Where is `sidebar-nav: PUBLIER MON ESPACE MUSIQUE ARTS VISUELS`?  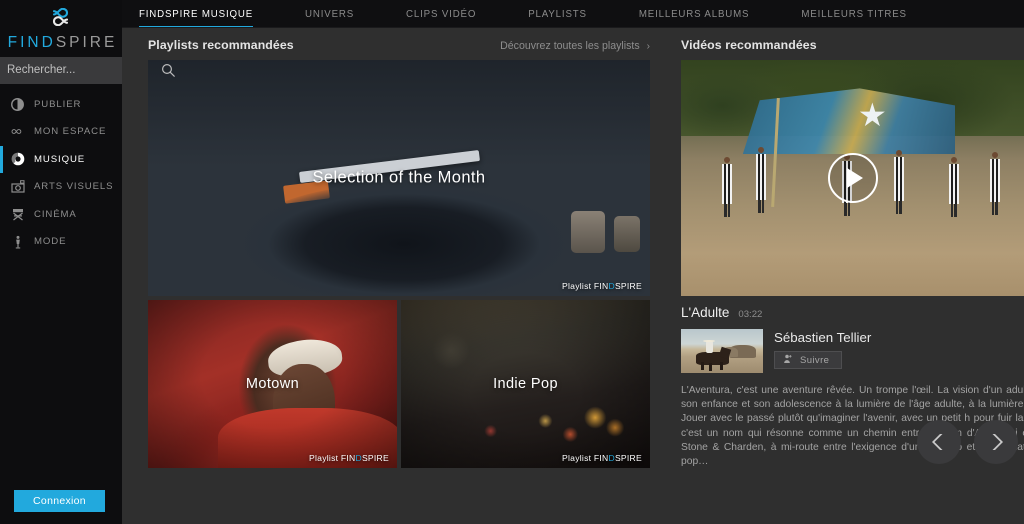
sidebar-nav: PUBLIER MON ESPACE MUSIQUE ARTS VISUELS is located at coordinates (61, 173).